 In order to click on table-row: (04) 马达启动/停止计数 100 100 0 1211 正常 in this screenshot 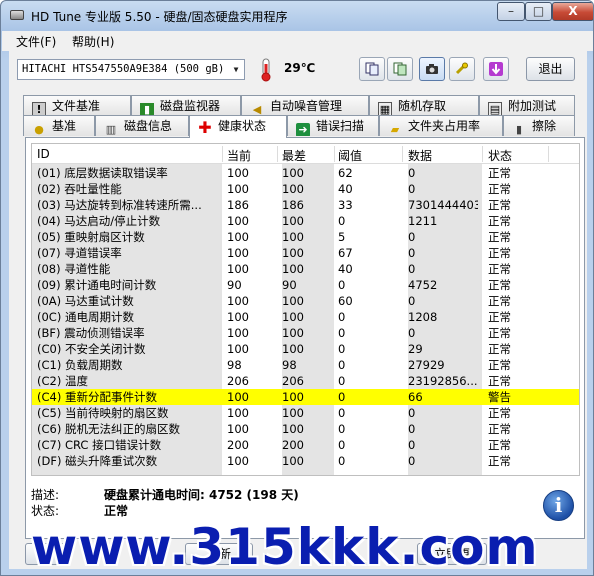, I will do `click(305, 221)`.